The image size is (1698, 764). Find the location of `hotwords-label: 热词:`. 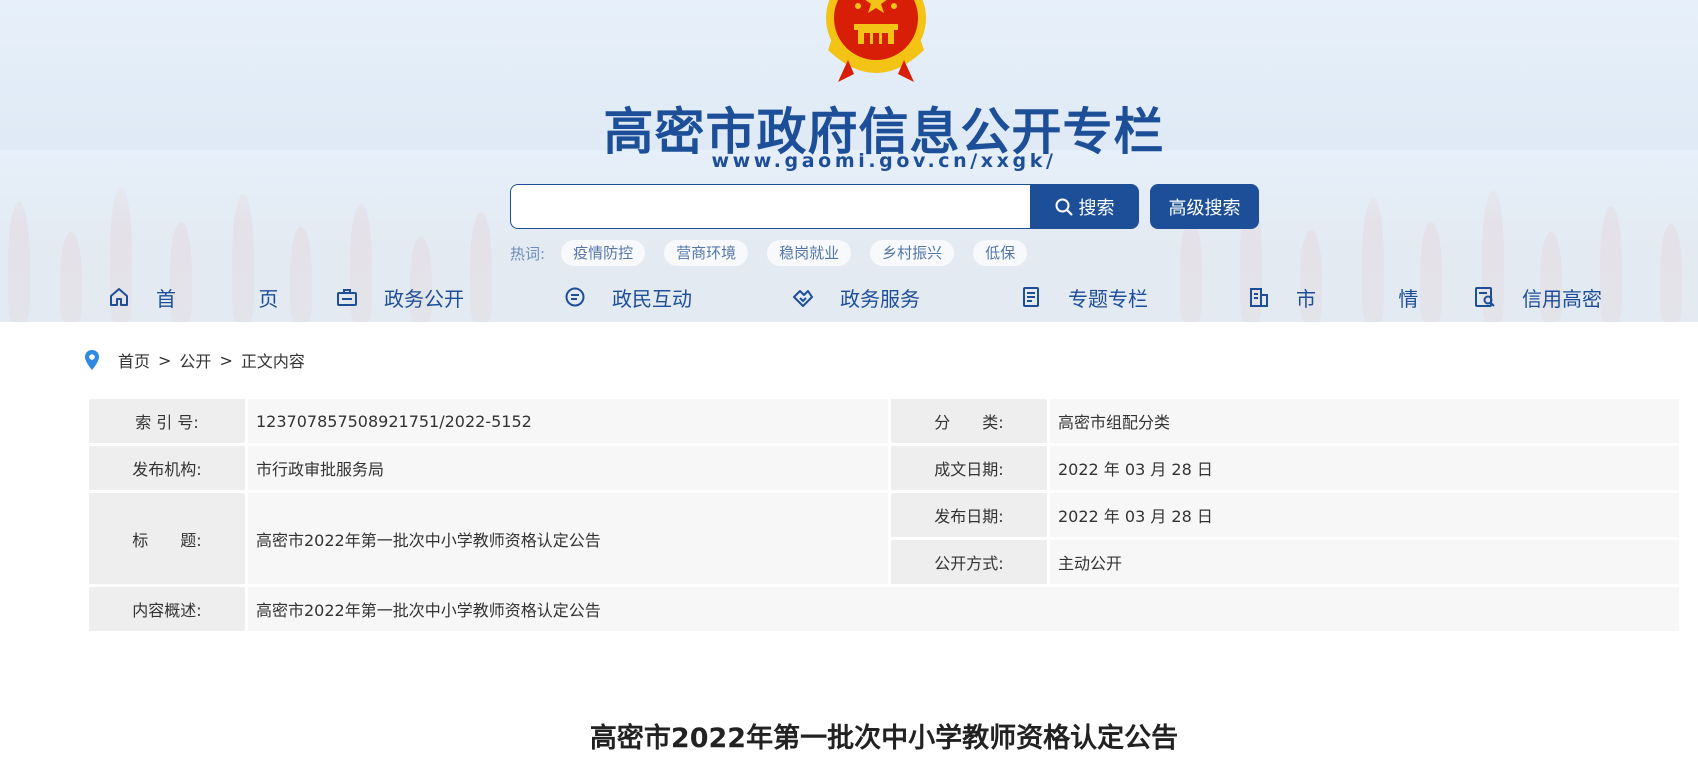

hotwords-label: 热词: is located at coordinates (528, 253).